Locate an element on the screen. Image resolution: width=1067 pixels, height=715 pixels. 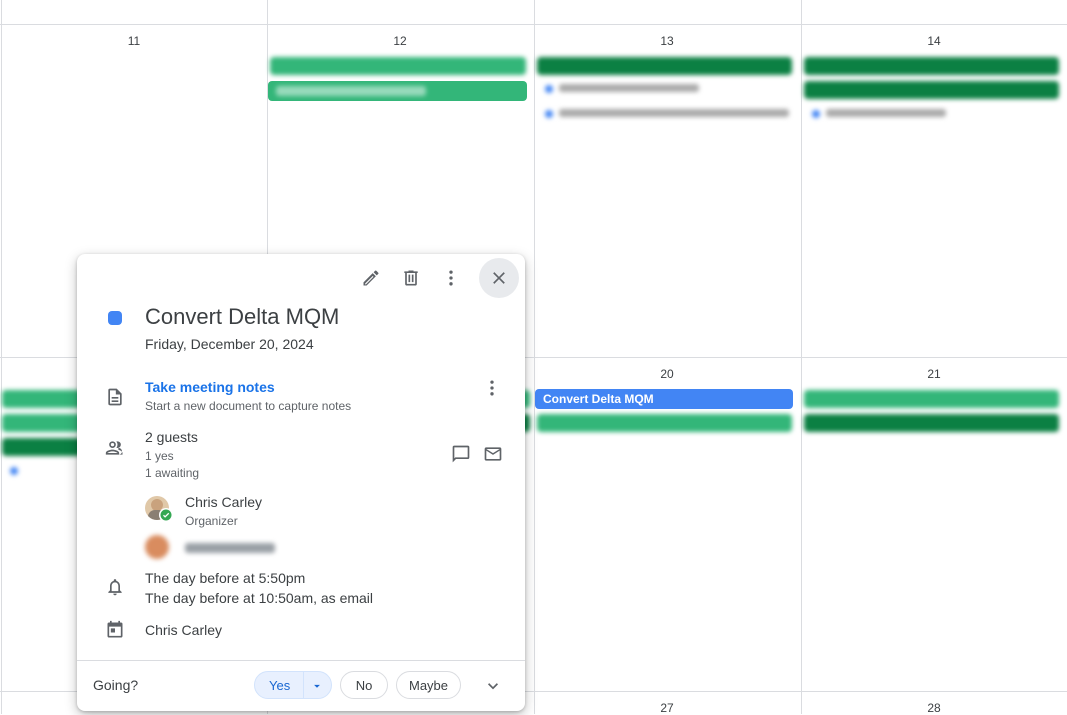
document-icon is located at coordinates (115, 397).